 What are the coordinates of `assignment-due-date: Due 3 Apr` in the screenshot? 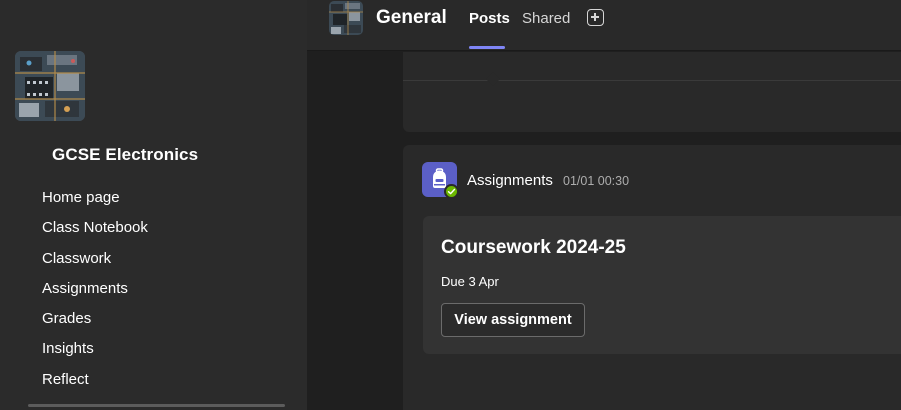 It's located at (470, 281).